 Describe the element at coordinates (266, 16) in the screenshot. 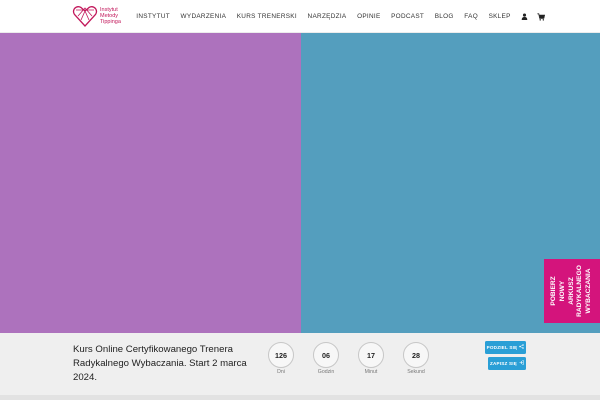

I see `nav-item-kurs-trenerski: KURS TRENERSKI` at that location.